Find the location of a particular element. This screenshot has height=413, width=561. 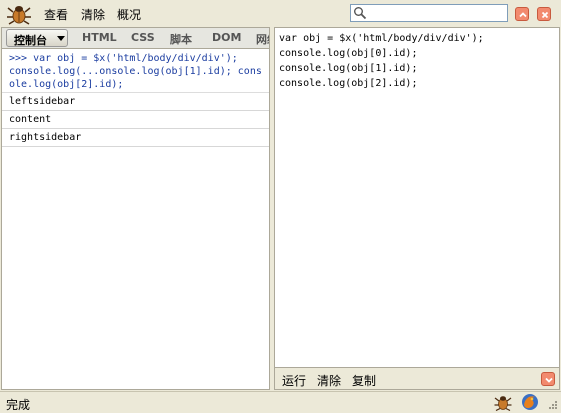

tab-console: 控制台 is located at coordinates (37, 38).